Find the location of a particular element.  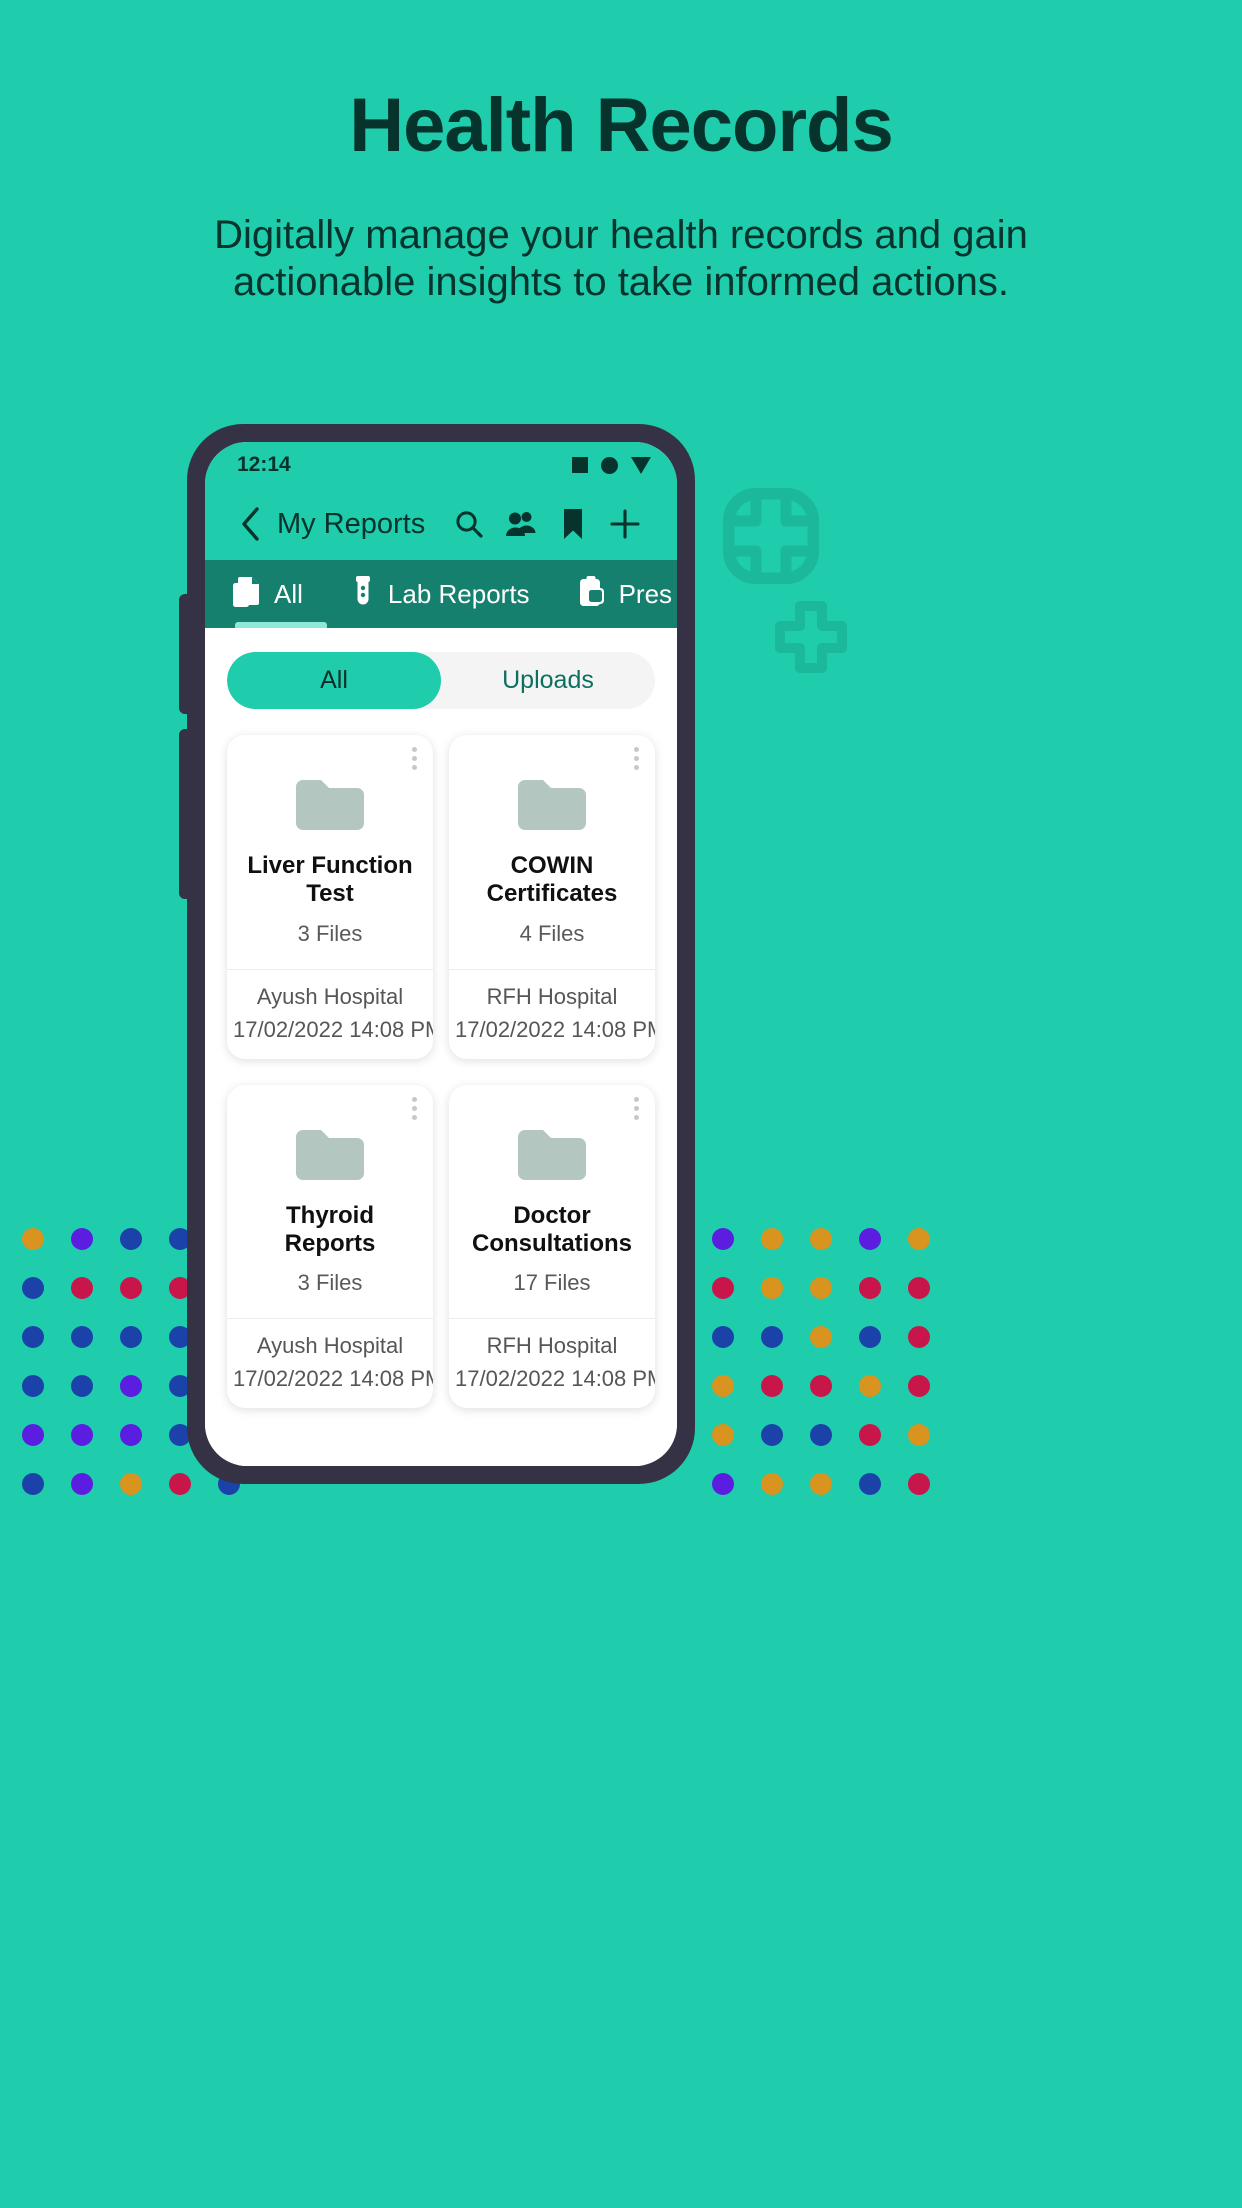

phone-volume-down-button is located at coordinates (185, 814).